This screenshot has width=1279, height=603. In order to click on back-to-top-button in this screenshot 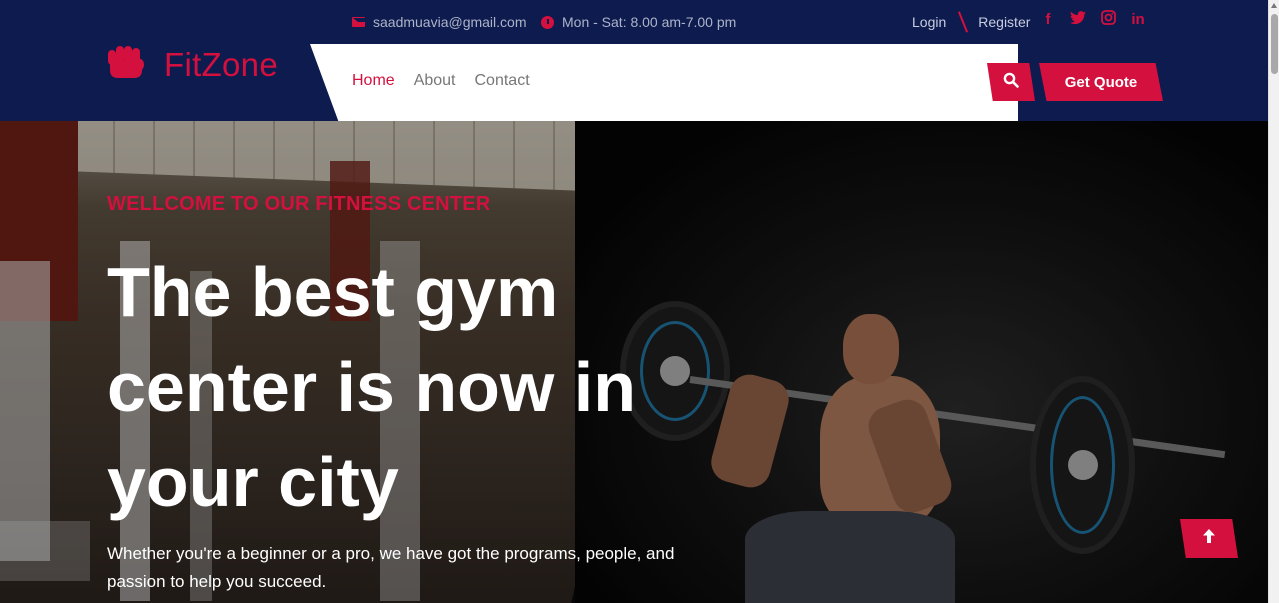, I will do `click(1209, 538)`.